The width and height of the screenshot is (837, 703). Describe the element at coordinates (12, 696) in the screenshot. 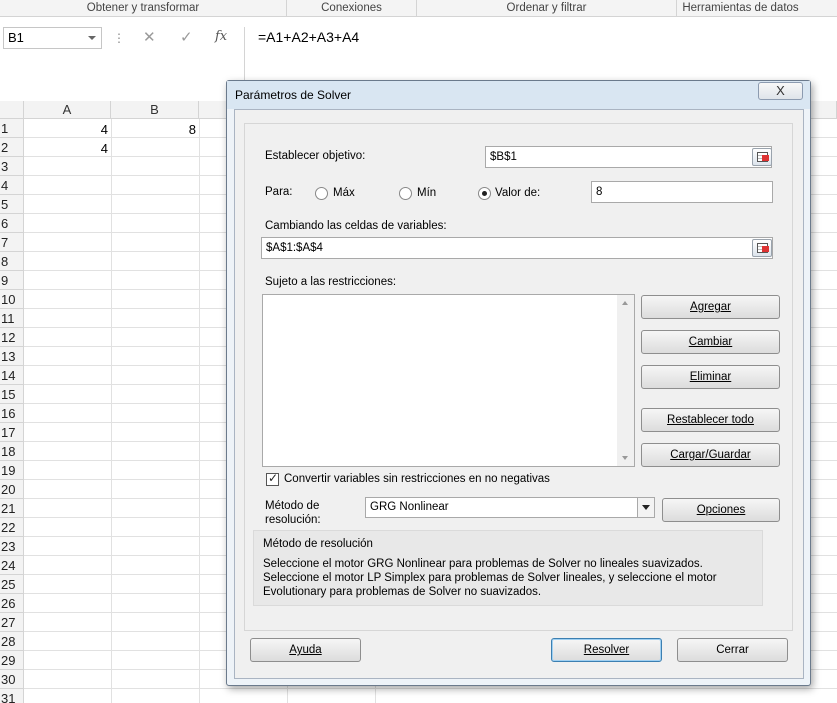

I see `row-header: 31` at that location.